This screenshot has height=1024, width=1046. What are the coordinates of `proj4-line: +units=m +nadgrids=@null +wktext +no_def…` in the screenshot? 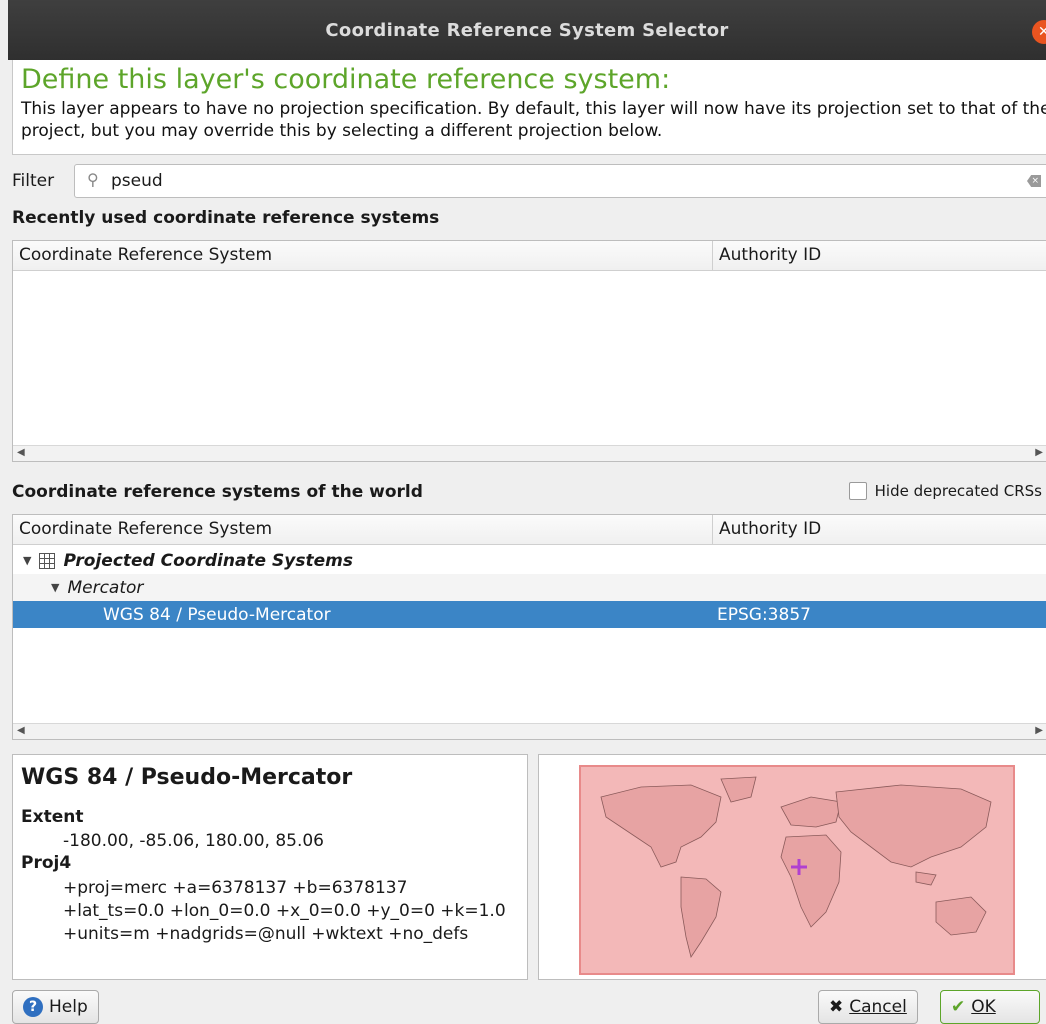 It's located at (266, 934).